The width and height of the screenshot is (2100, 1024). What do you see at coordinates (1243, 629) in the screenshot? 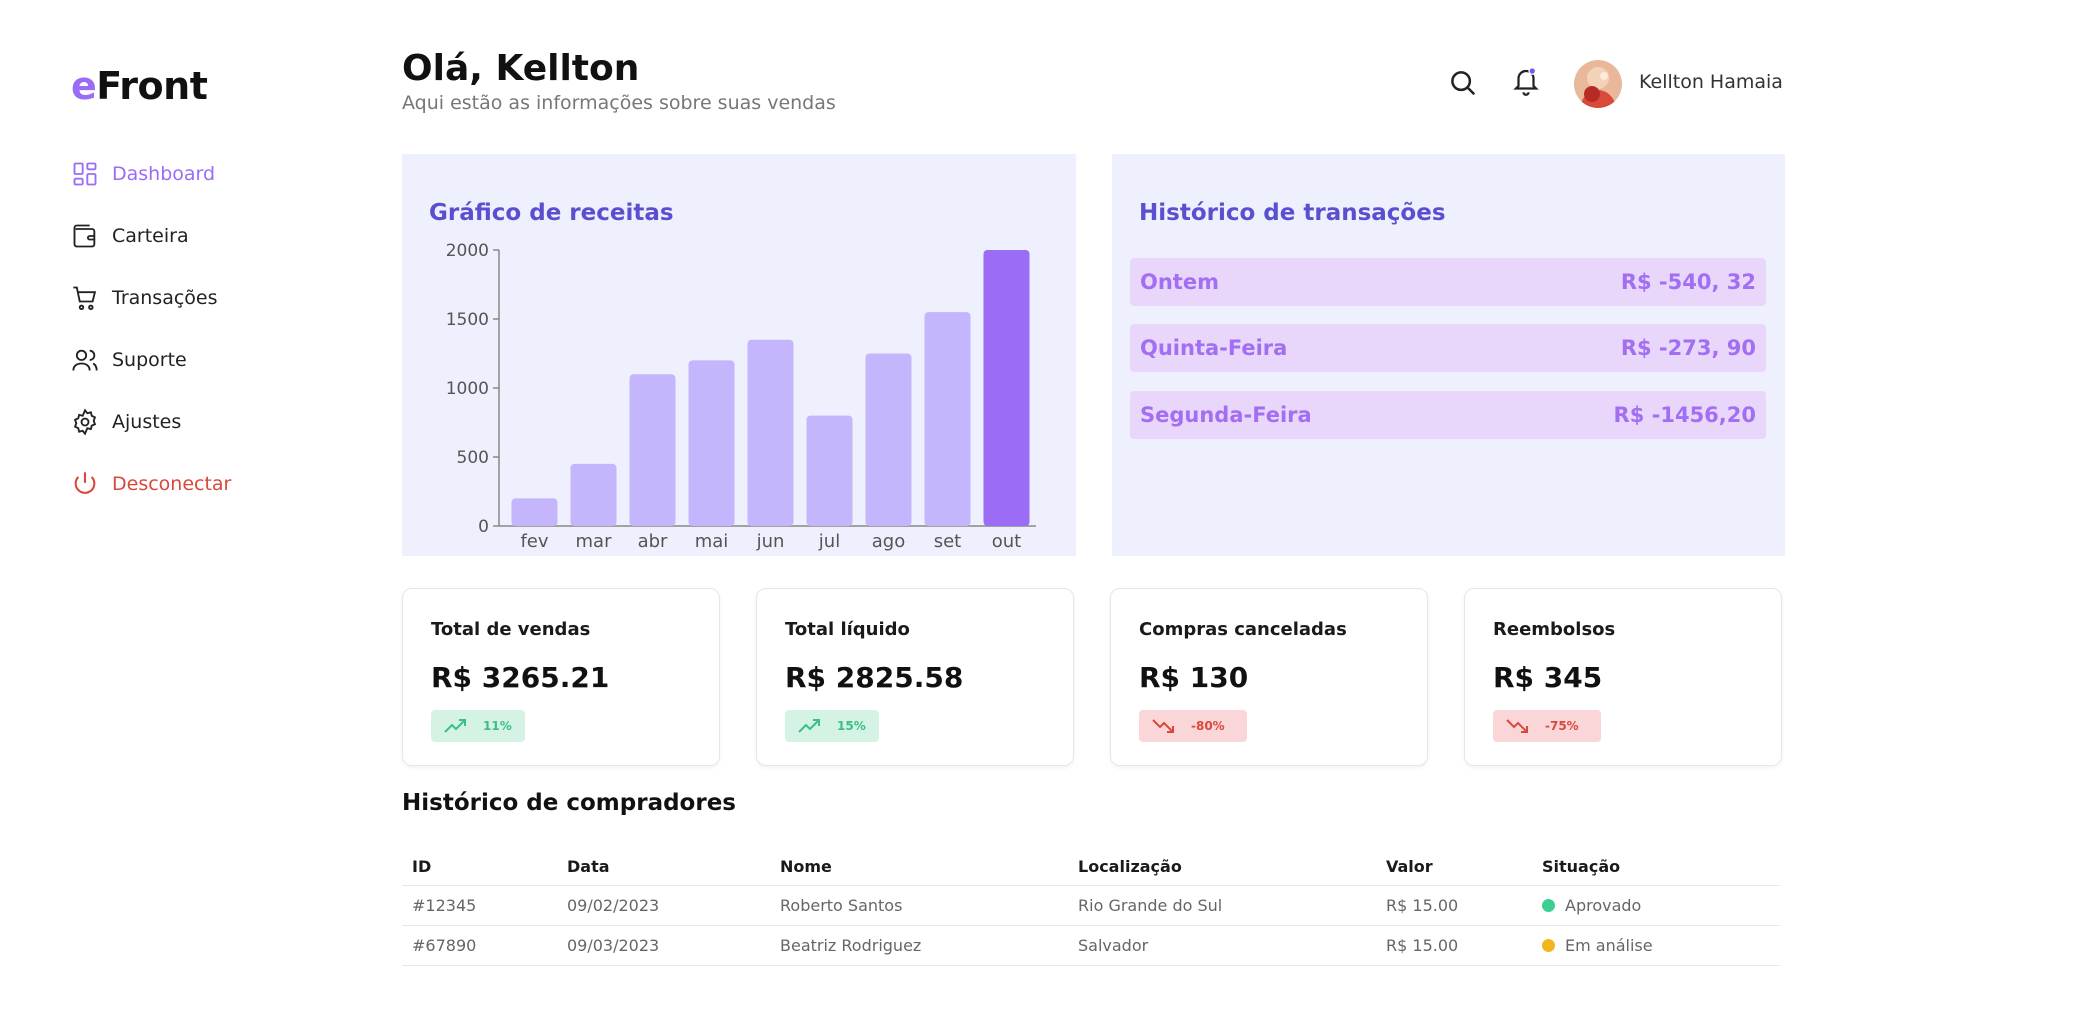
I see `stat-card-title: Compras canceladas` at bounding box center [1243, 629].